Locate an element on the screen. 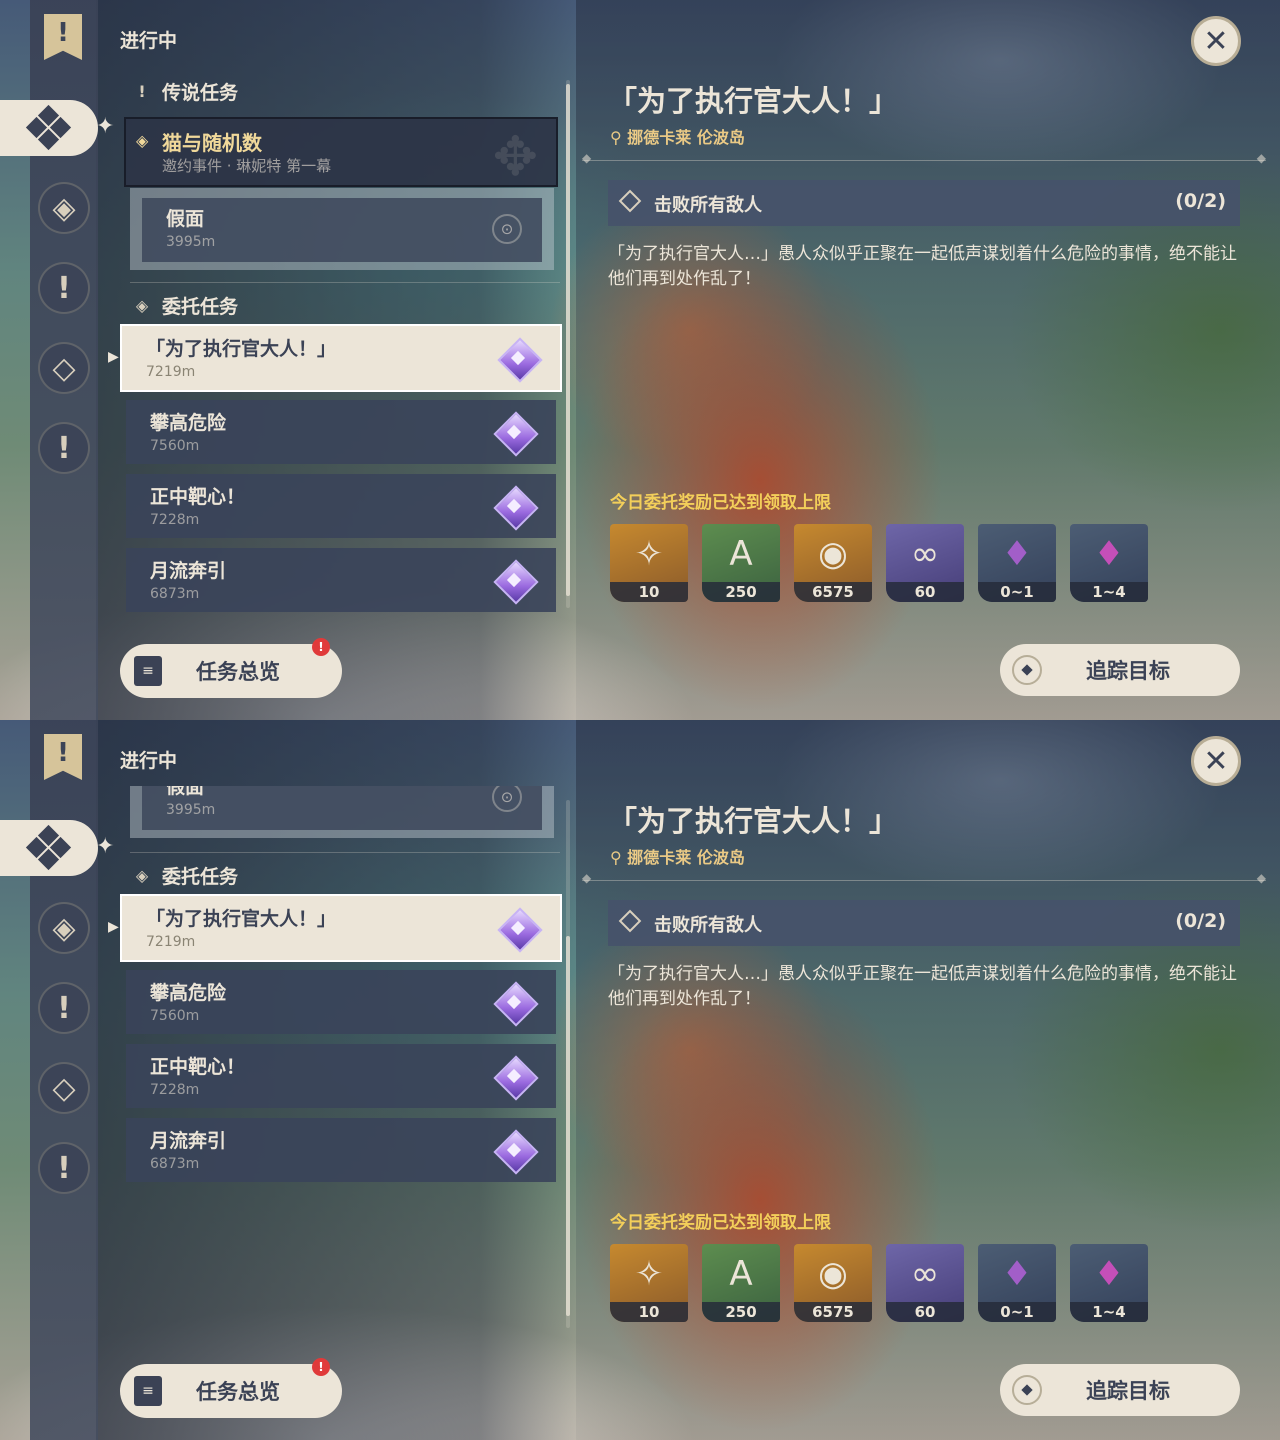 This screenshot has height=1440, width=1280. archon-quest-title: 猫与随机数 is located at coordinates (212, 143).